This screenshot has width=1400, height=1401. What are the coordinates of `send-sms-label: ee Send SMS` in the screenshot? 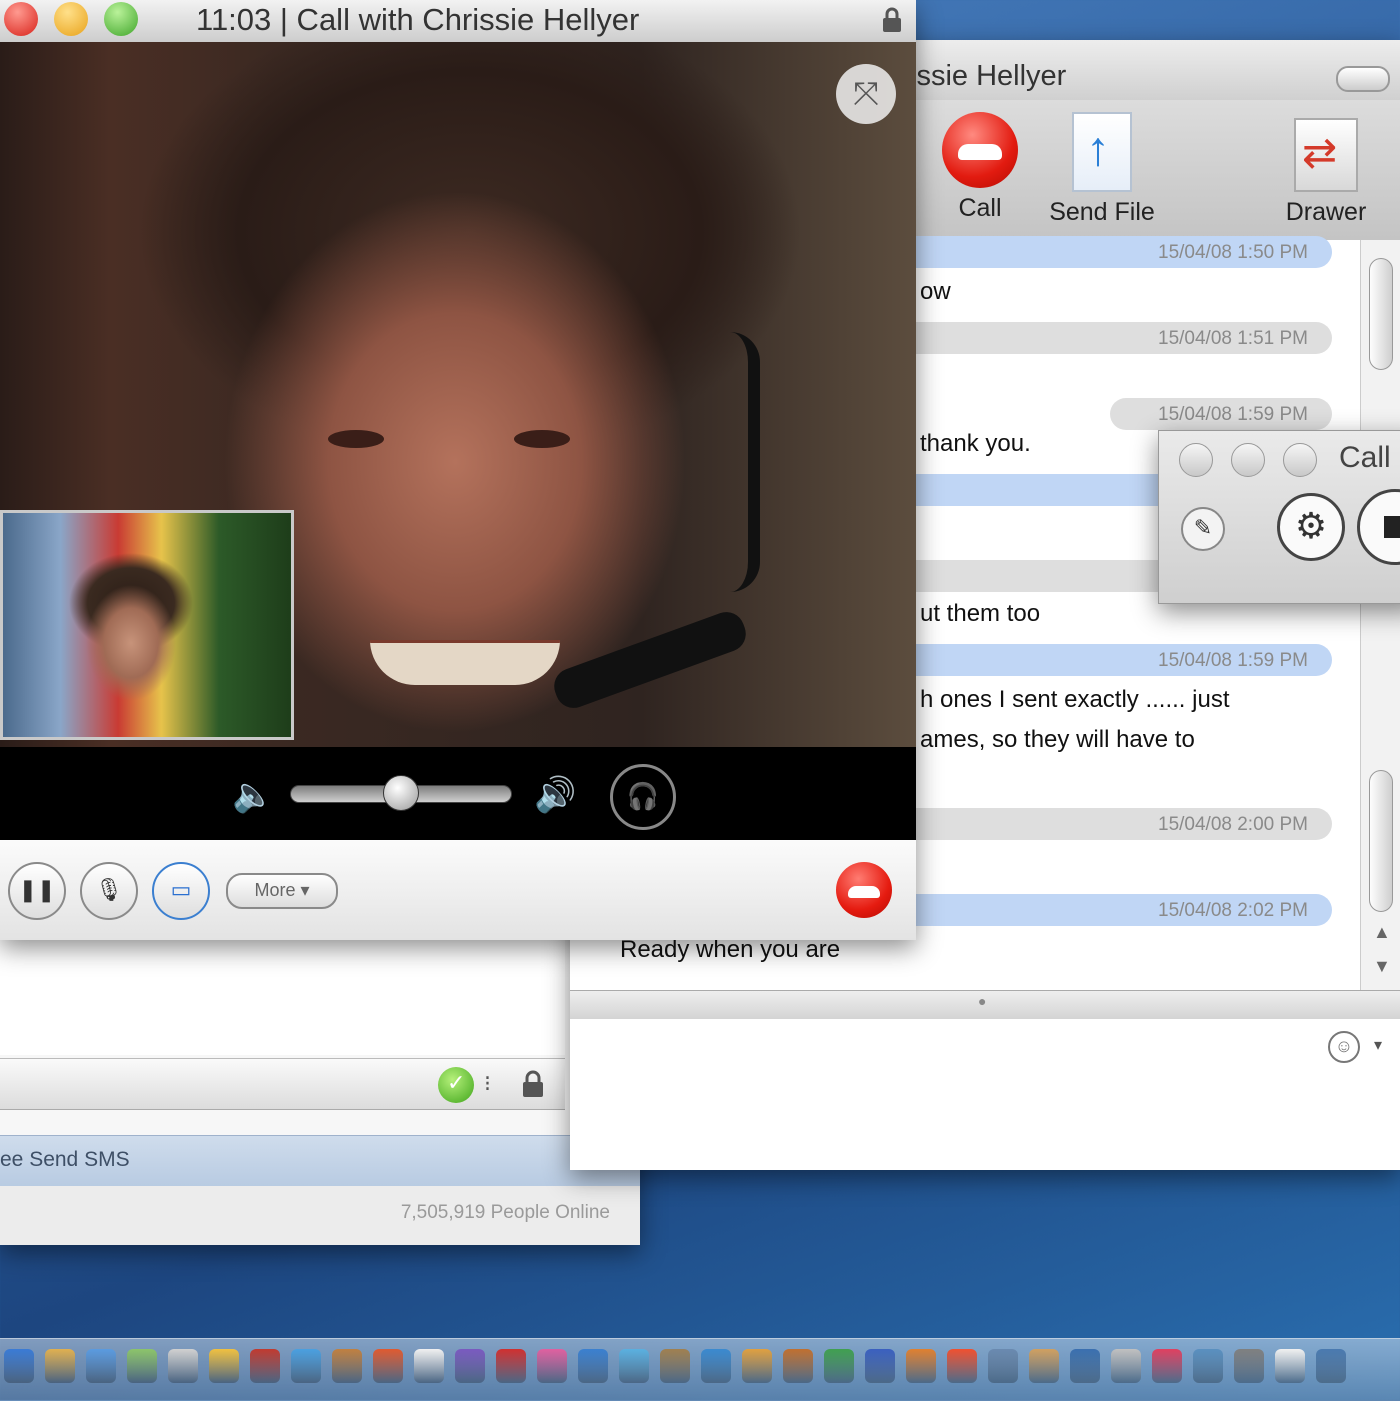 It's located at (65, 1159).